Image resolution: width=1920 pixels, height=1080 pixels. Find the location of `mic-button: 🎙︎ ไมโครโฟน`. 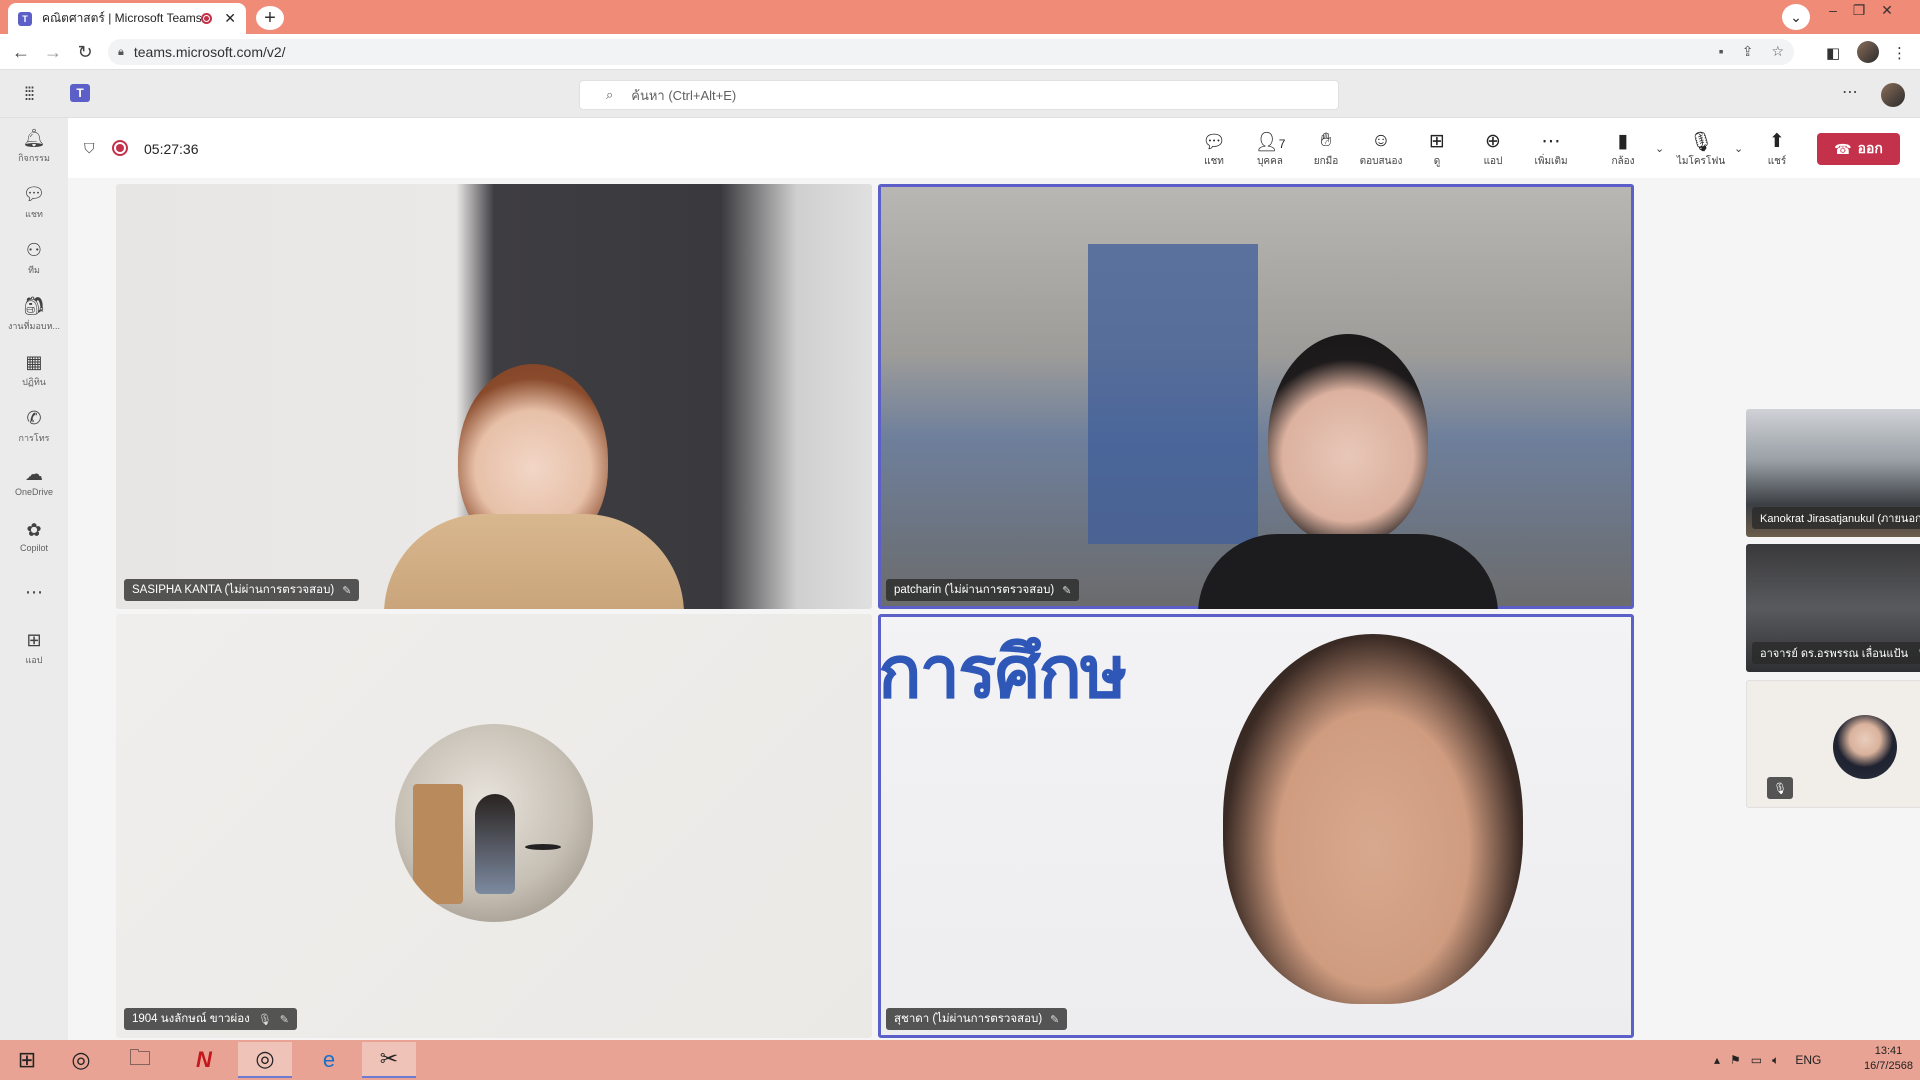

mic-button: 🎙︎ ไมโครโฟน is located at coordinates (1701, 149).